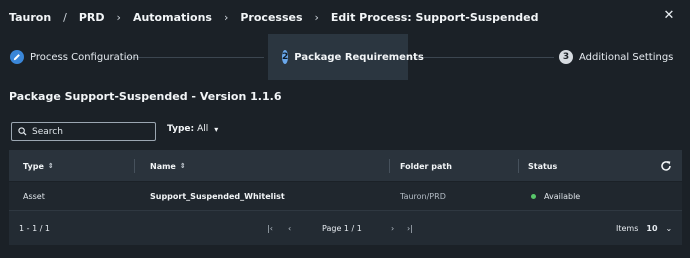 This screenshot has width=690, height=258. I want to click on search-box, so click(83, 131).